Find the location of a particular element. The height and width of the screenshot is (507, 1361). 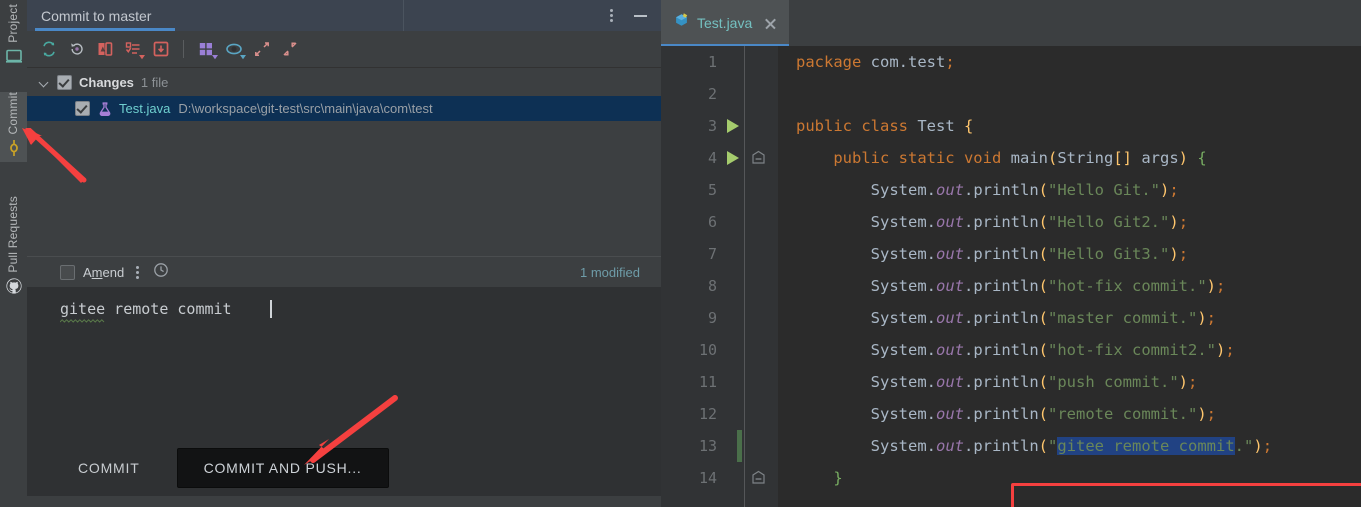

code-line: 8 System.out.println("hot-fix commit."); is located at coordinates (1011, 286).